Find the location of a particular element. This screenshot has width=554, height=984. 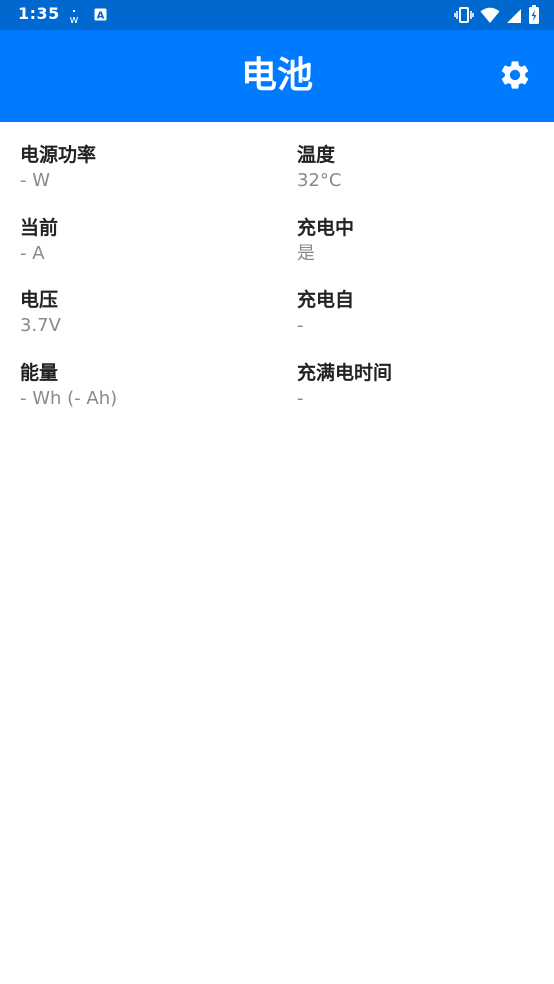

stat-energy: 能量 - Wh (- Ah) is located at coordinates (140, 385).